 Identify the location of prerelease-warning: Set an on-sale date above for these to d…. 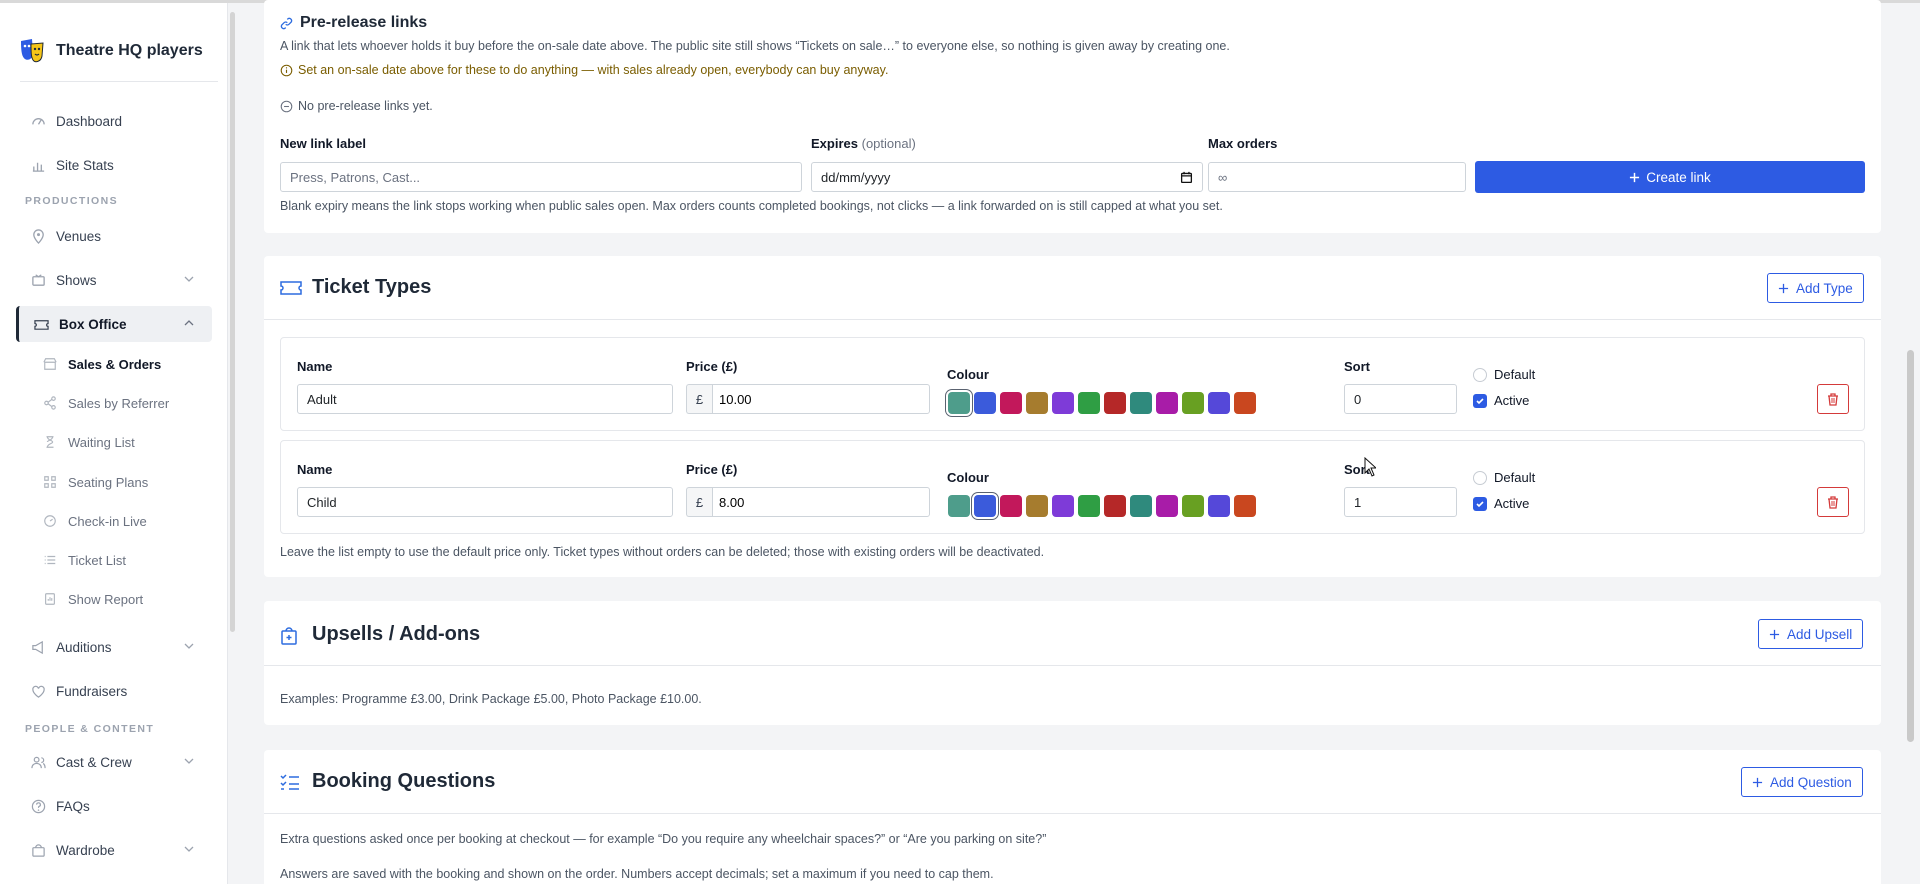
(584, 70).